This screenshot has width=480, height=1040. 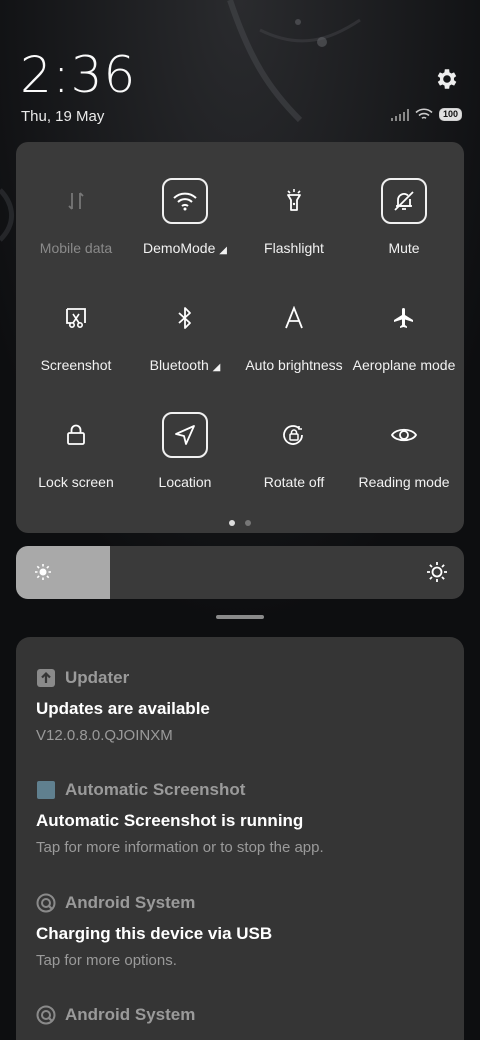 What do you see at coordinates (294, 248) in the screenshot?
I see `tile-label: Flashlight` at bounding box center [294, 248].